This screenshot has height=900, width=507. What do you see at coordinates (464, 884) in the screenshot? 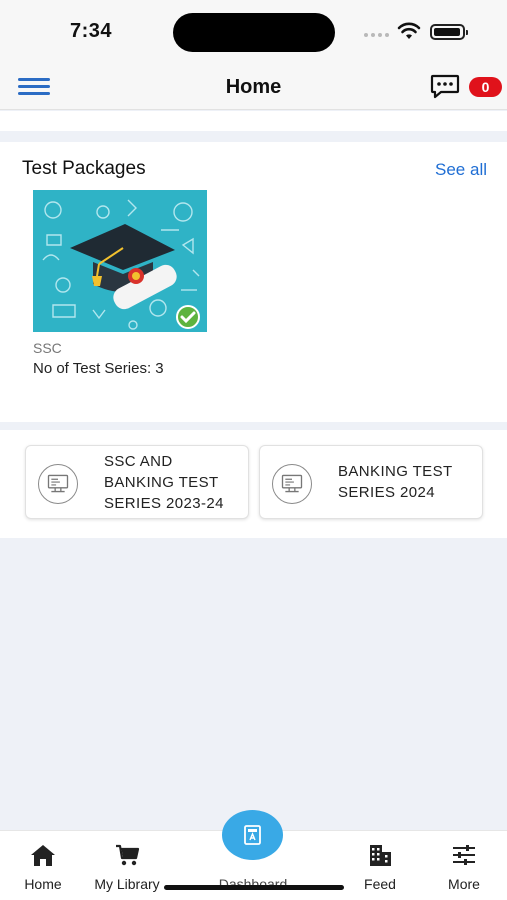
I see `tab-label: More` at bounding box center [464, 884].